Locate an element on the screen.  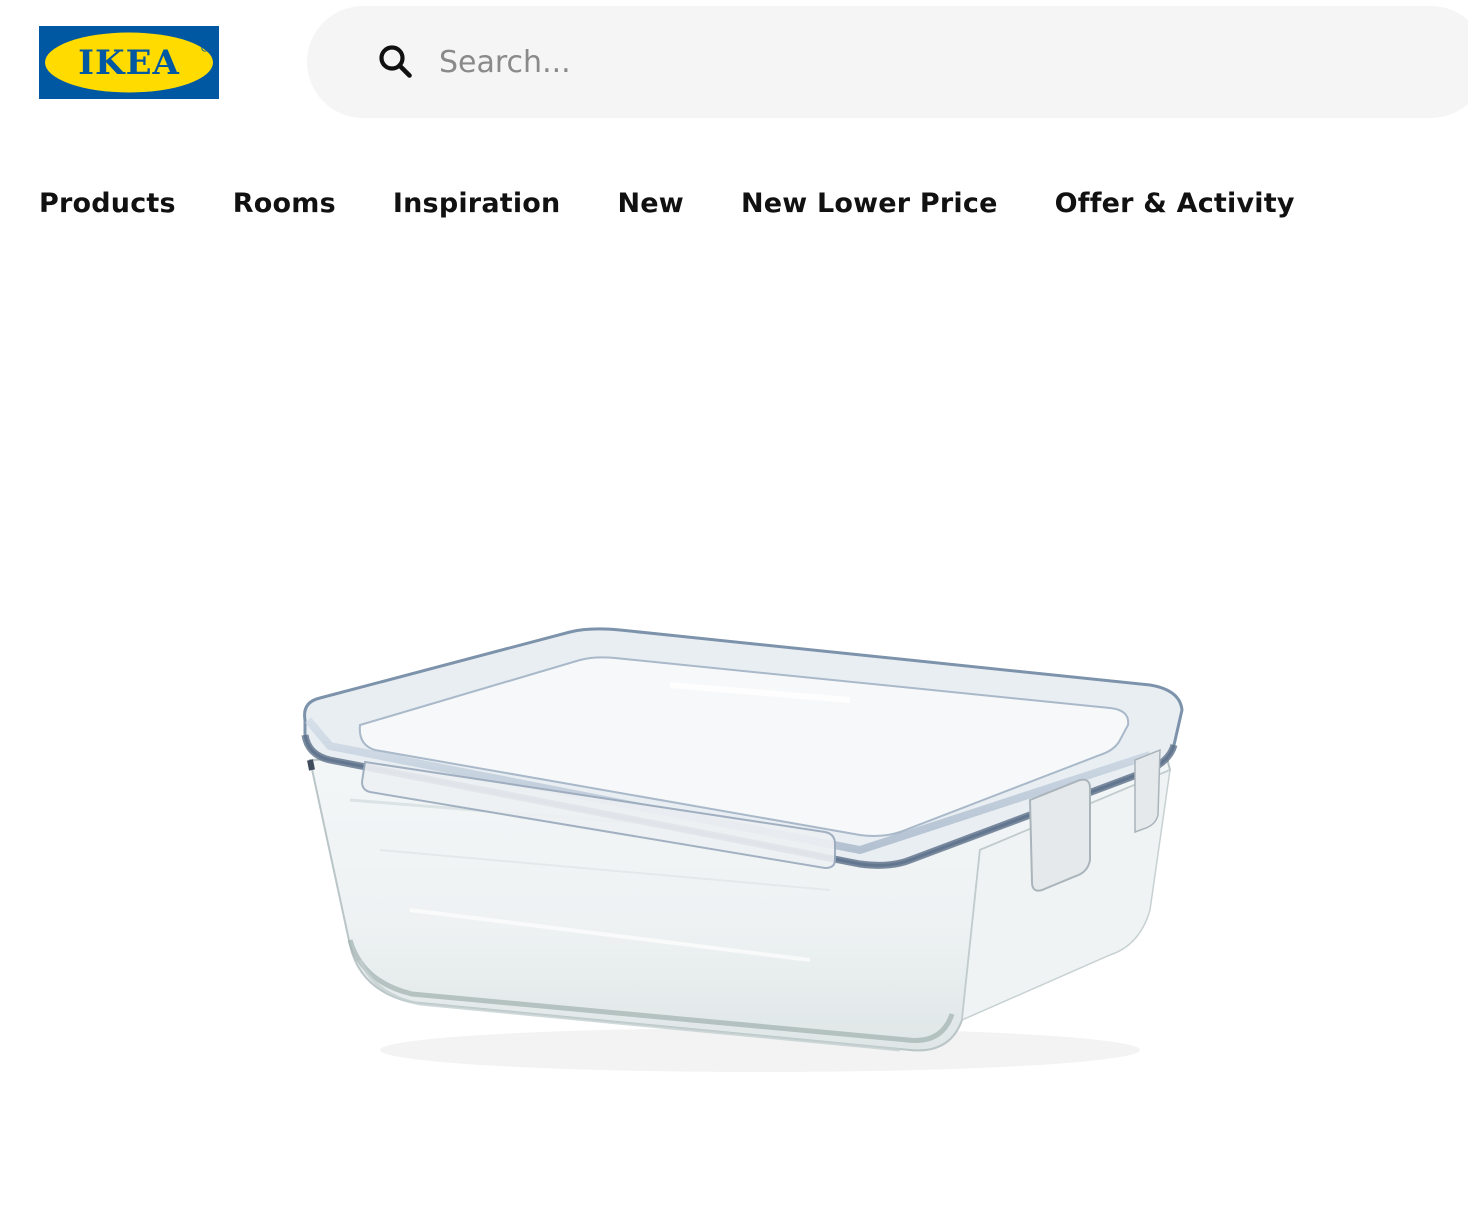
nav-item-products: Products is located at coordinates (107, 203).